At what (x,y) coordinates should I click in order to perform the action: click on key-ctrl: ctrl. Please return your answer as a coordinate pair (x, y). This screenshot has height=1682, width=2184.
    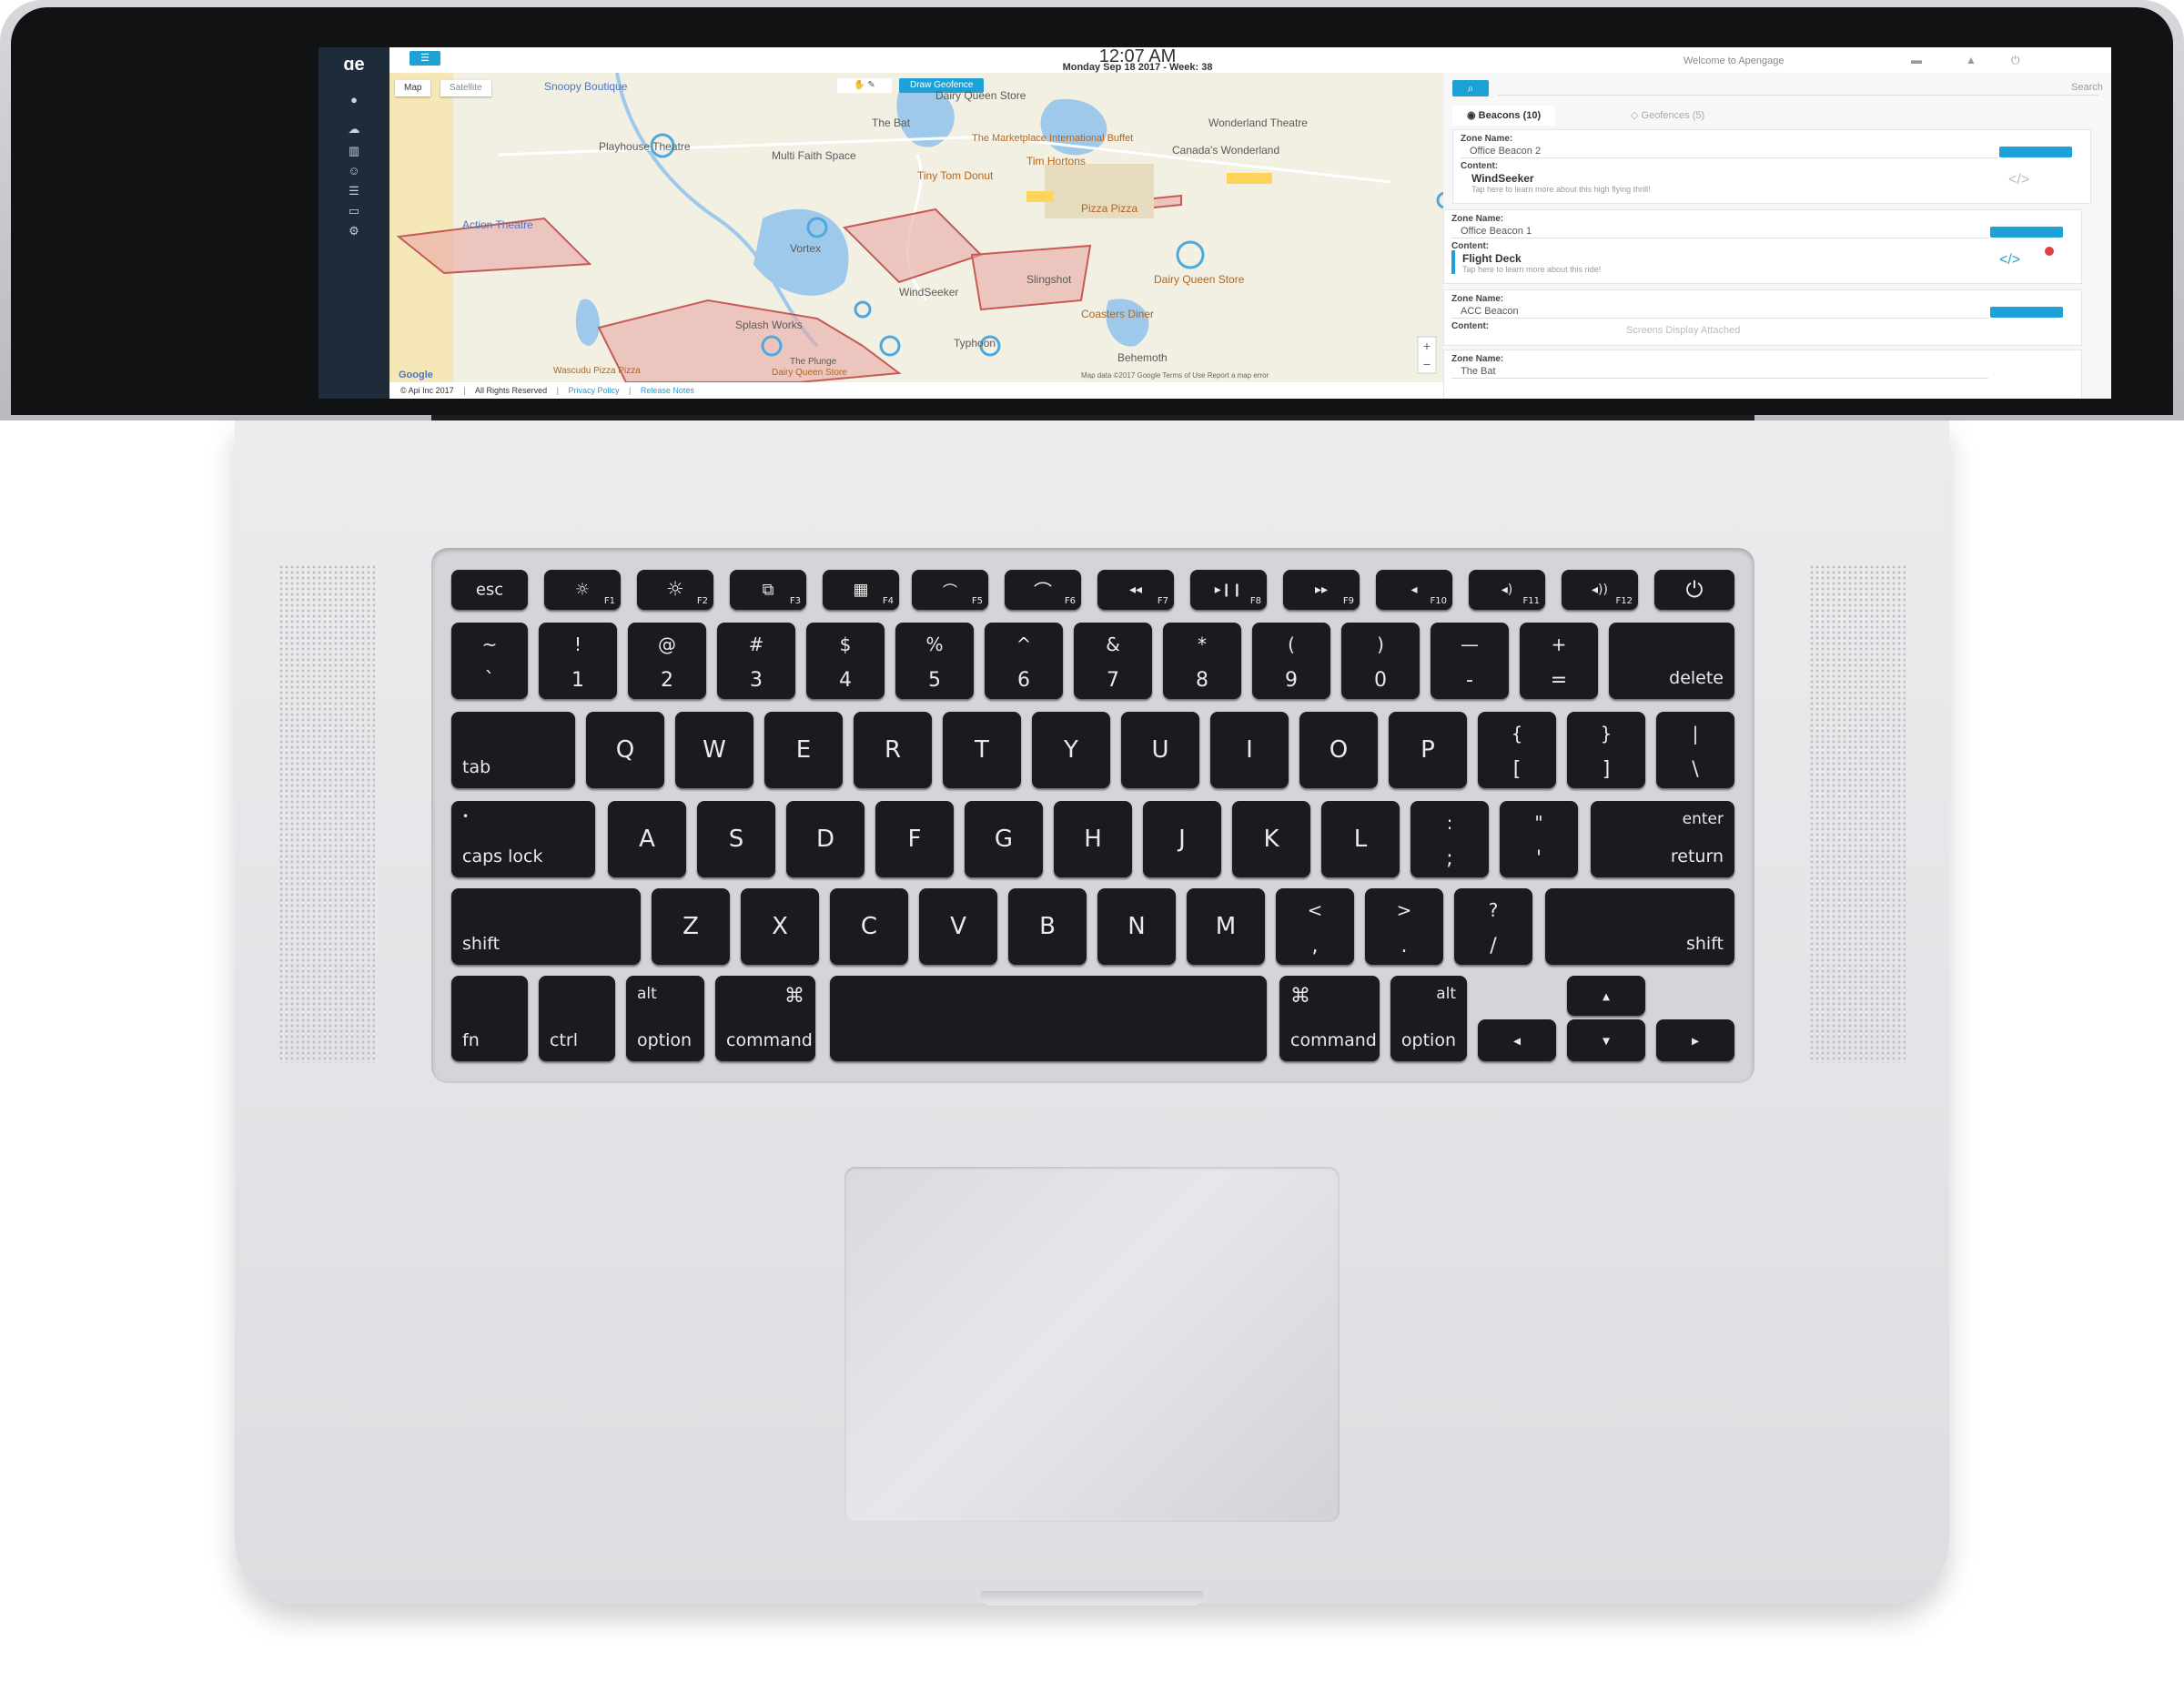
    Looking at the image, I should click on (577, 1019).